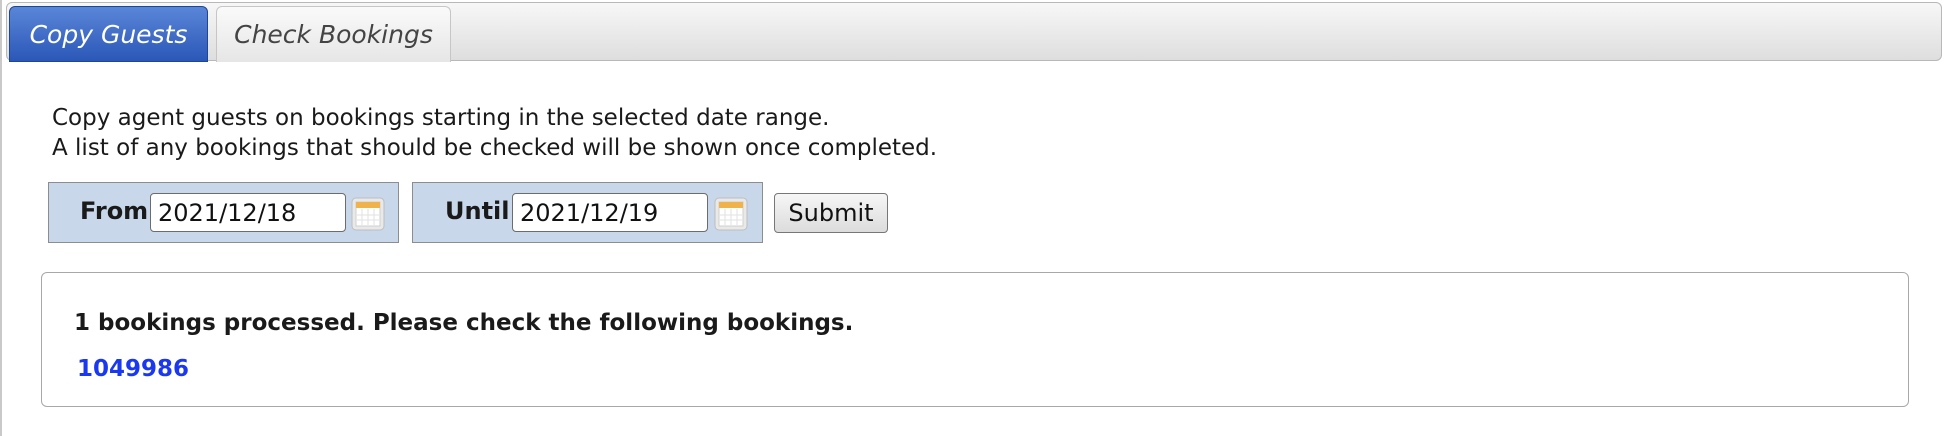 The image size is (1944, 436). What do you see at coordinates (133, 369) in the screenshot?
I see `booking-link: 1049986` at bounding box center [133, 369].